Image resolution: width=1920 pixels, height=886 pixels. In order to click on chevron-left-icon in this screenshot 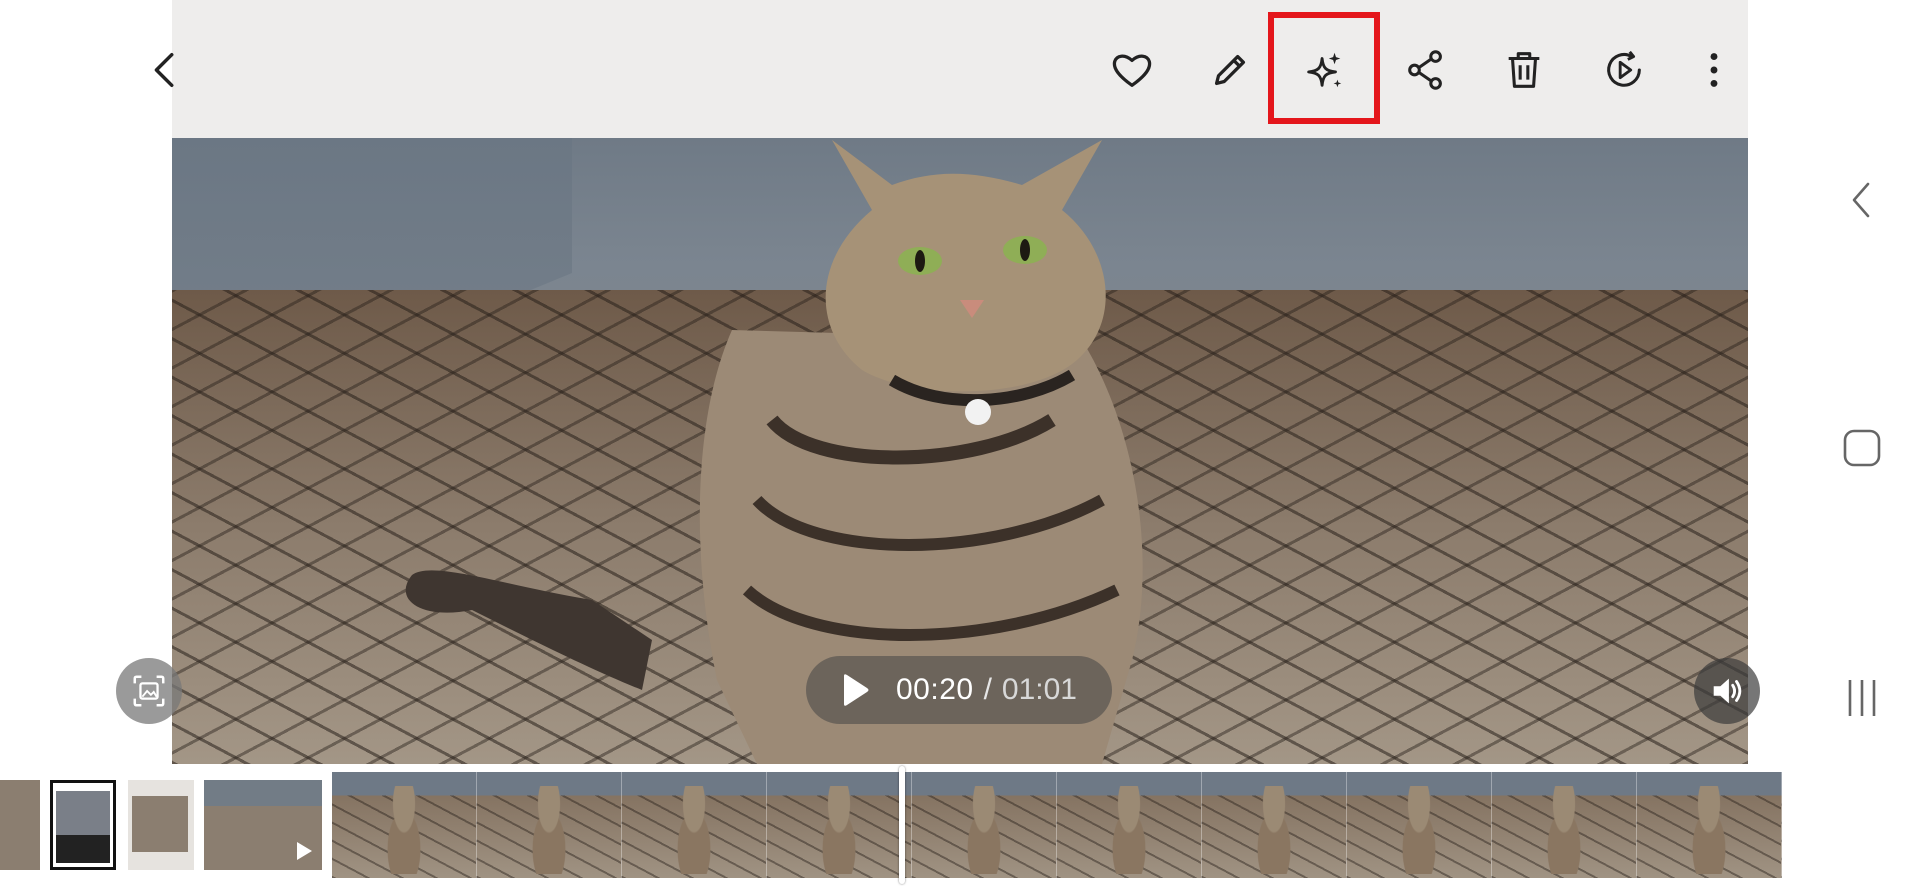, I will do `click(164, 70)`.